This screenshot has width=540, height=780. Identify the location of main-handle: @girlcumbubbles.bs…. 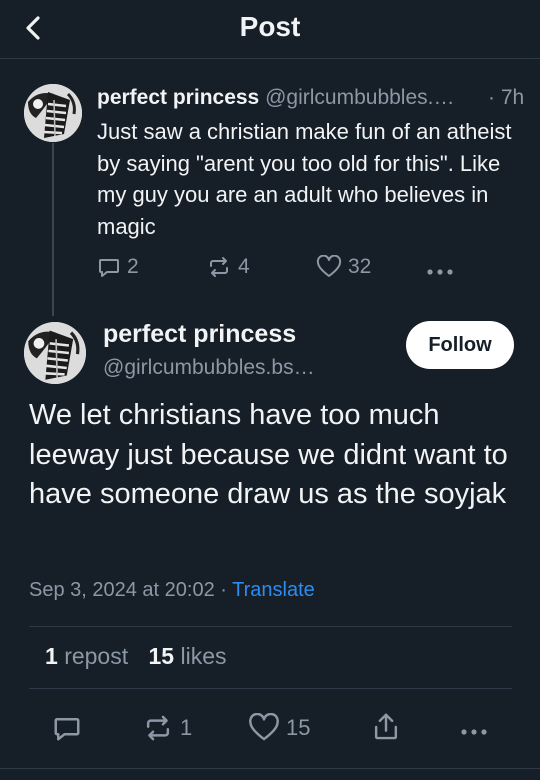
(209, 368).